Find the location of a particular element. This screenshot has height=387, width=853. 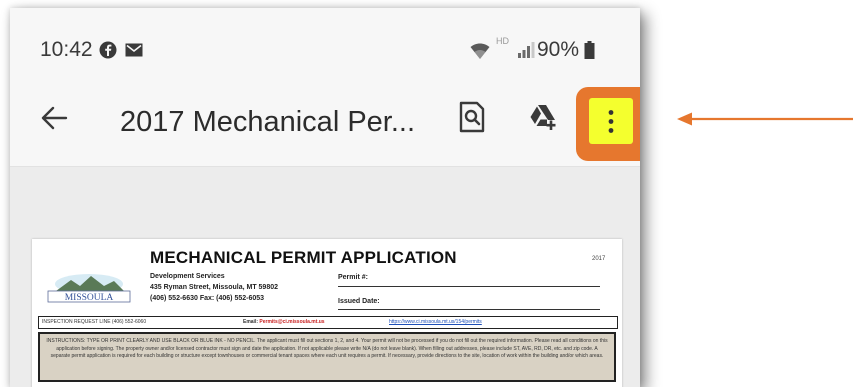

status-time: 10:42 is located at coordinates (66, 49).